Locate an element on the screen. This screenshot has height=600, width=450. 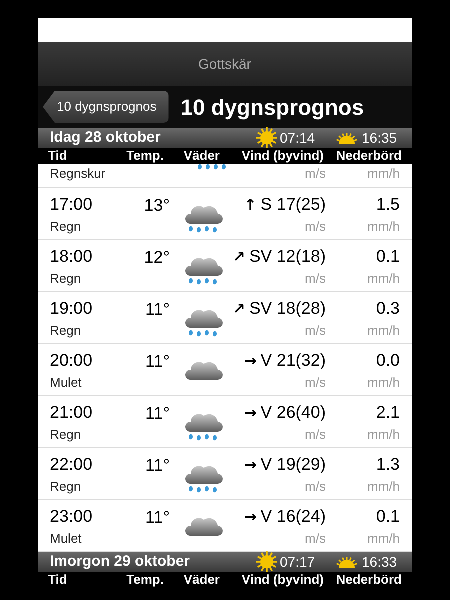
wind-speed: V 19(29) is located at coordinates (293, 465).